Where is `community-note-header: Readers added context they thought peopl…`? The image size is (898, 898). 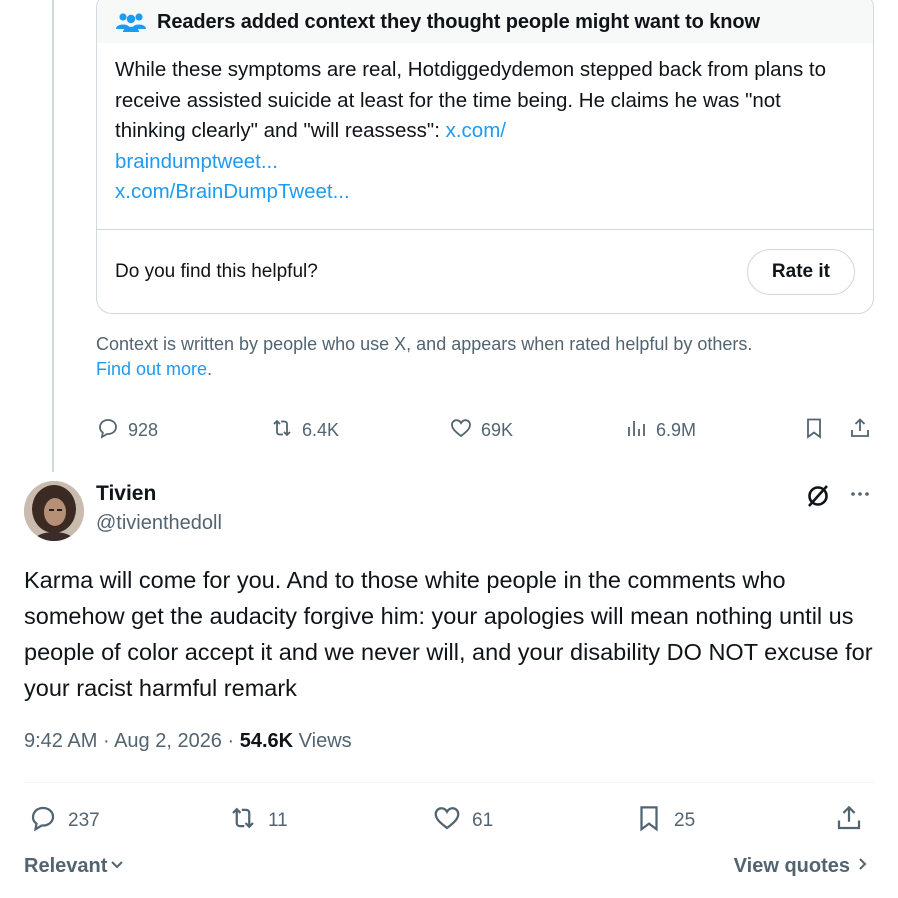
community-note-header: Readers added context they thought peopl… is located at coordinates (485, 21).